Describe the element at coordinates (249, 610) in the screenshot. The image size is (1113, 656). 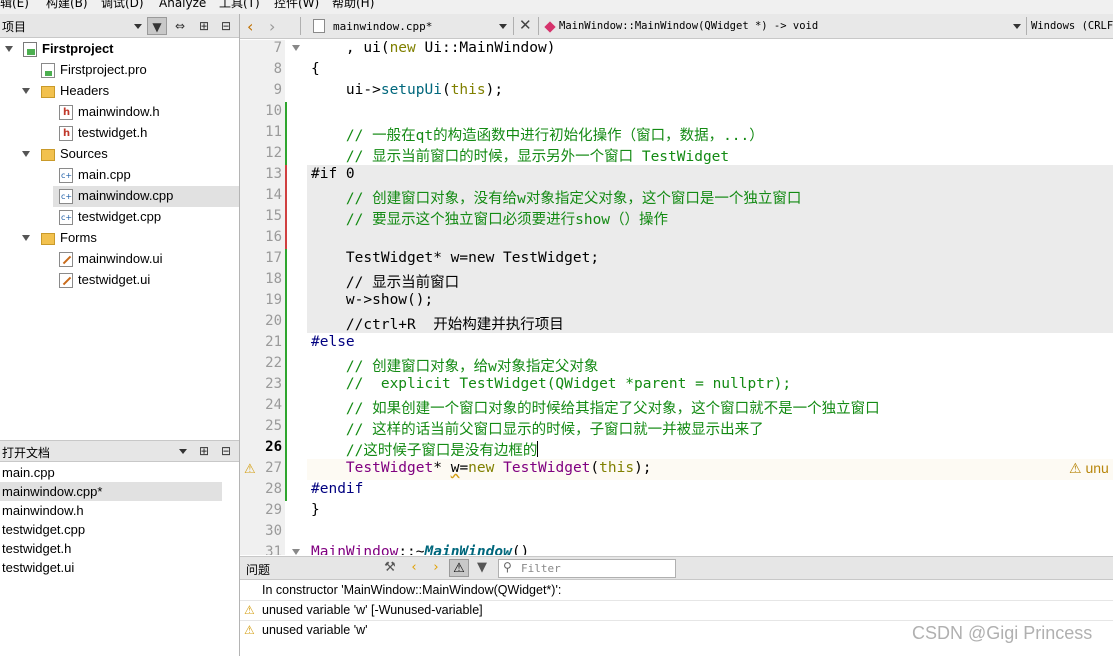
I see `warning-icon: ⚠` at that location.